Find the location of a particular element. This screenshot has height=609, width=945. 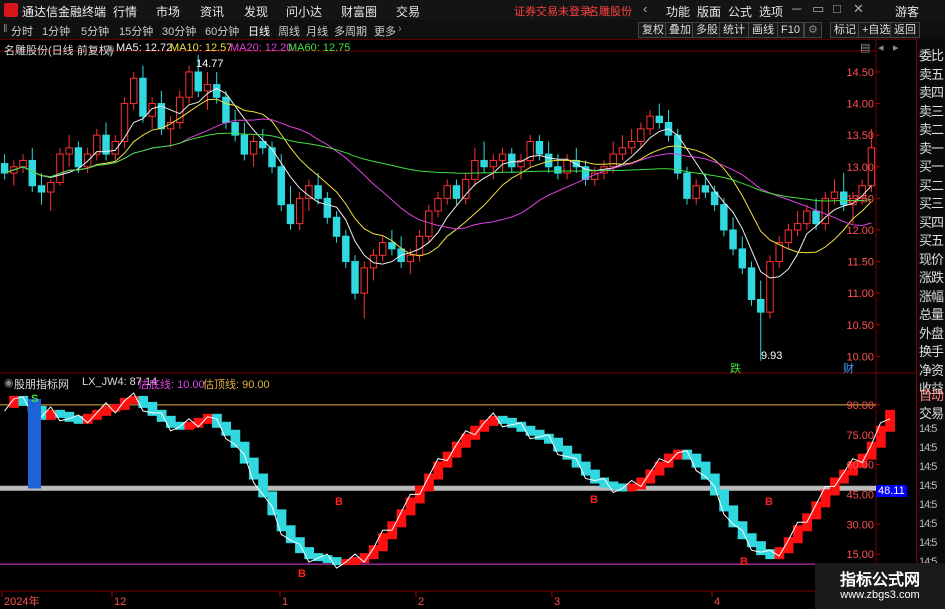

panel-prev-icon: ◂ is located at coordinates (881, 47).